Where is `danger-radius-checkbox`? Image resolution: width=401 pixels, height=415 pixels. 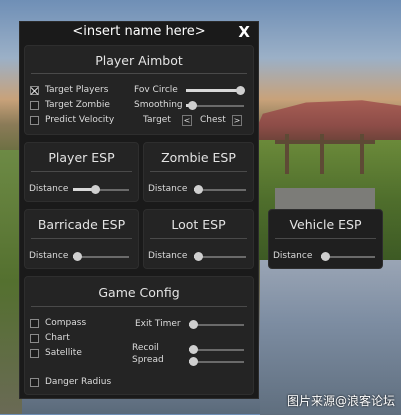
danger-radius-checkbox is located at coordinates (34, 382).